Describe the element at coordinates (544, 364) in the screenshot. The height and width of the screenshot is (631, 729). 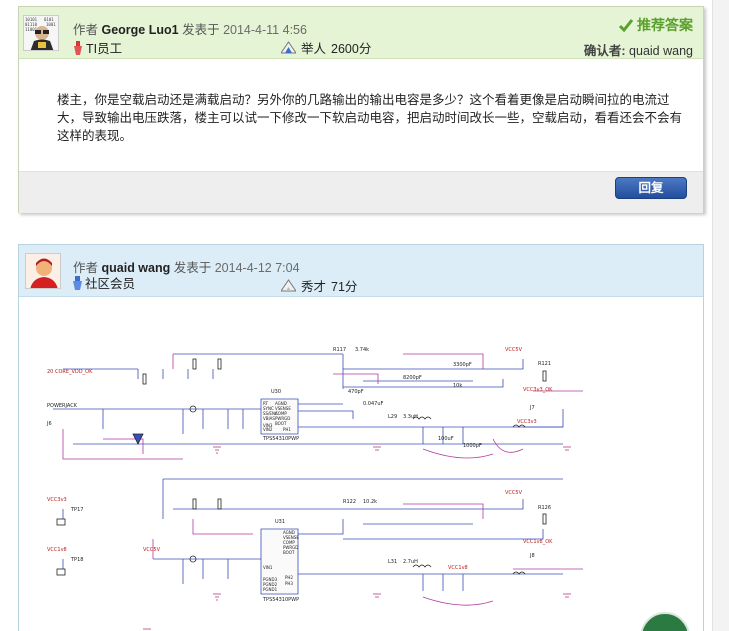
I see `r121-label: R121` at that location.